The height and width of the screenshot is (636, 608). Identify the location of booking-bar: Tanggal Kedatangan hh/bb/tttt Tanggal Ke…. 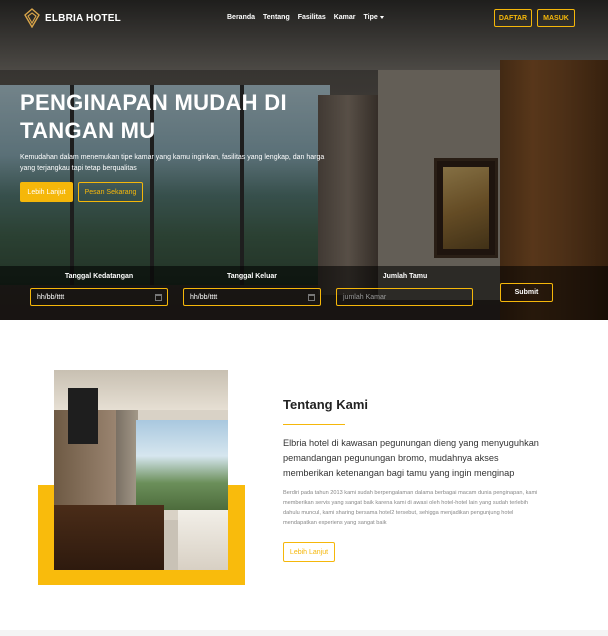
(304, 293).